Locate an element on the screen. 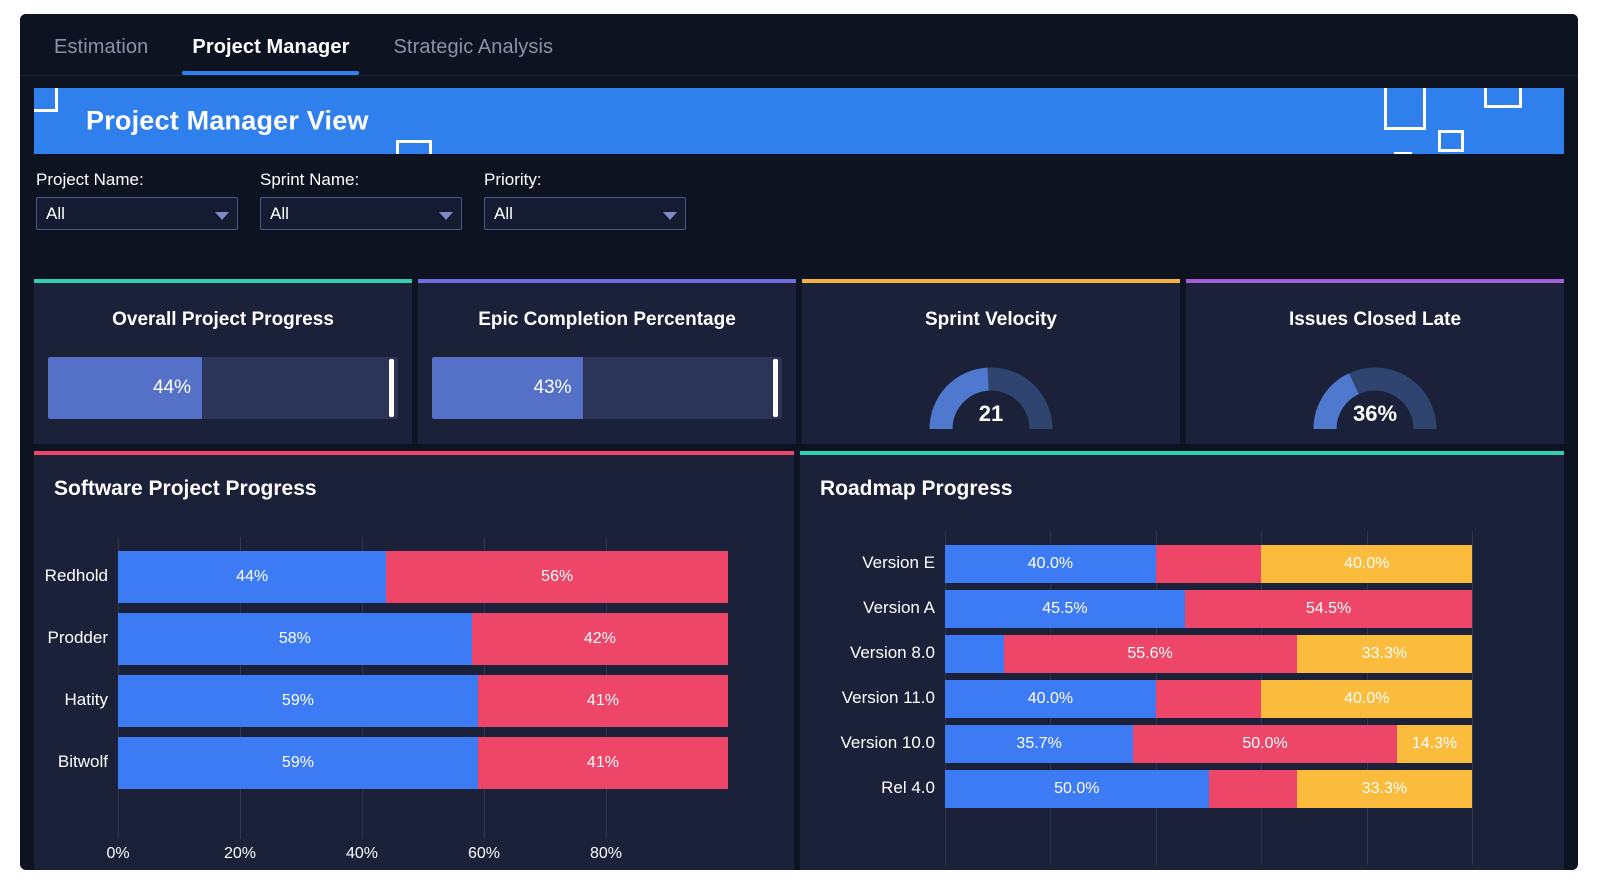 This screenshot has height=882, width=1600. filter-label: Sprint Name: is located at coordinates (310, 179).